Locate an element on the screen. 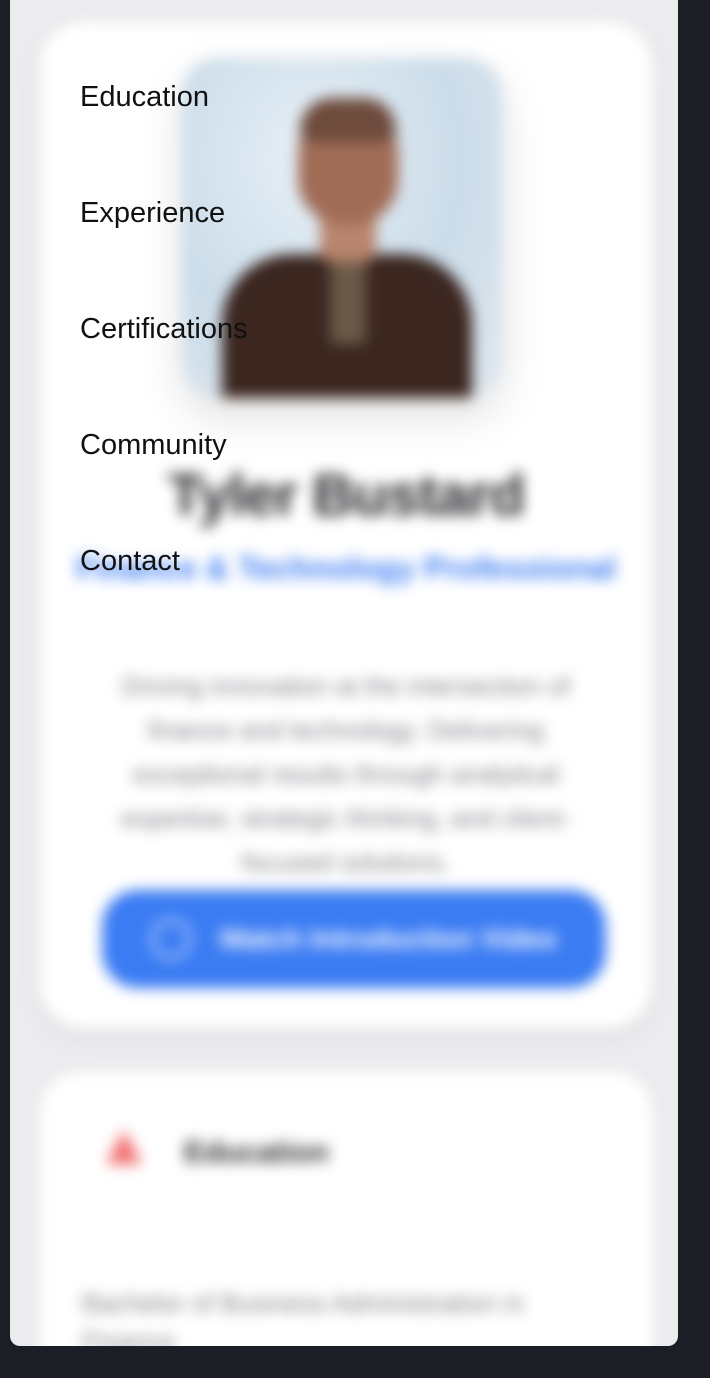 Image resolution: width=710 pixels, height=1378 pixels. nav-item-experience: Experience is located at coordinates (164, 213).